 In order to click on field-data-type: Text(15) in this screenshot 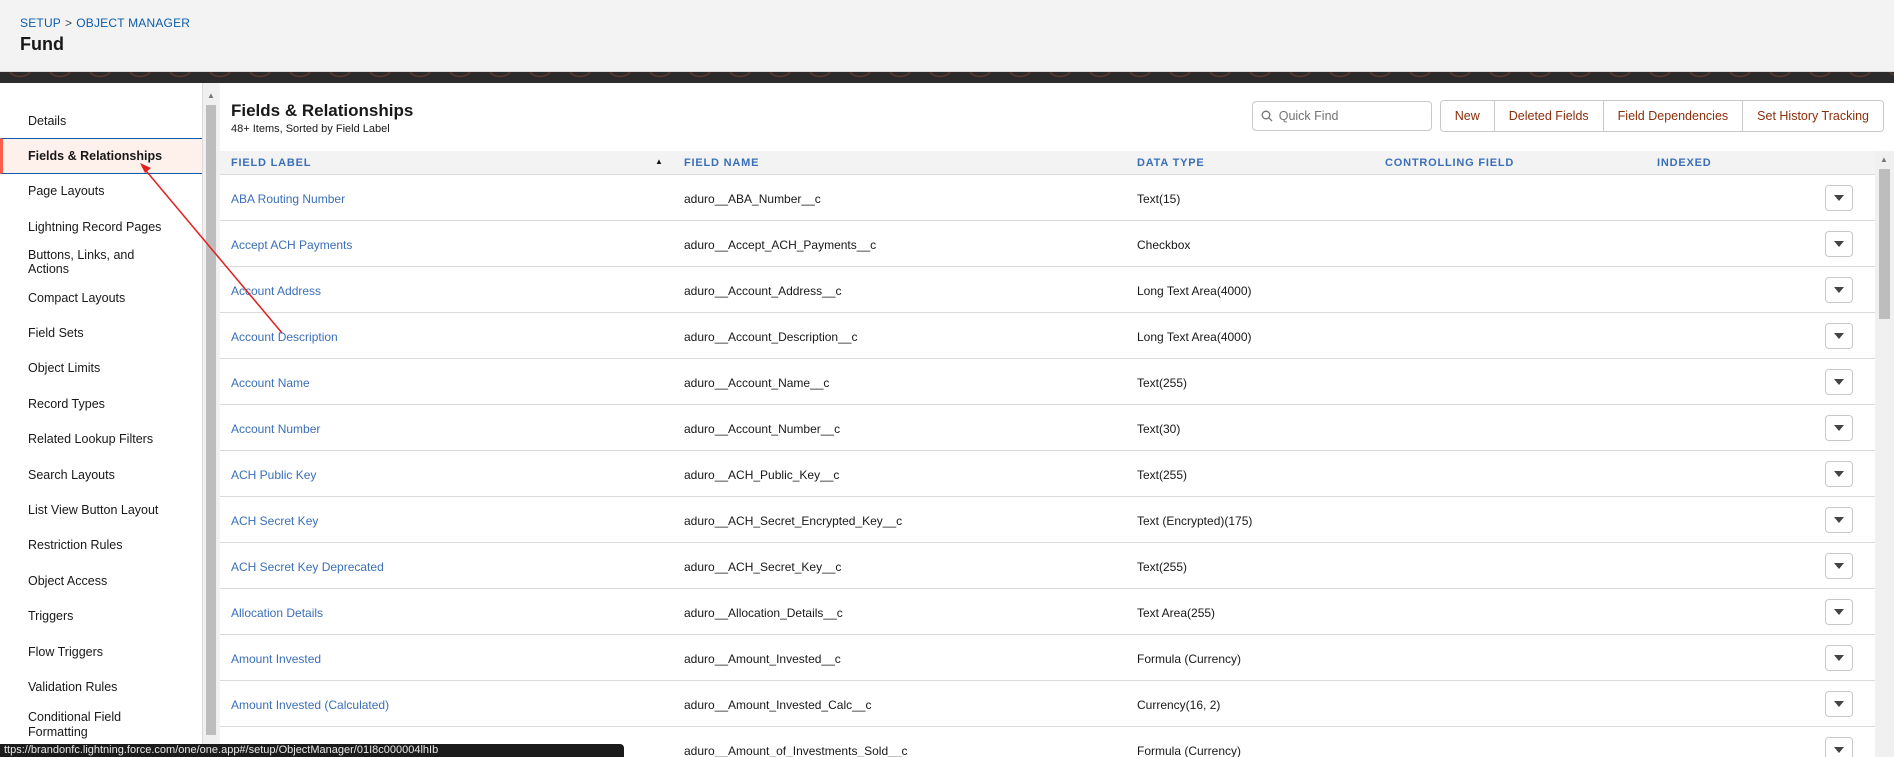, I will do `click(1159, 199)`.